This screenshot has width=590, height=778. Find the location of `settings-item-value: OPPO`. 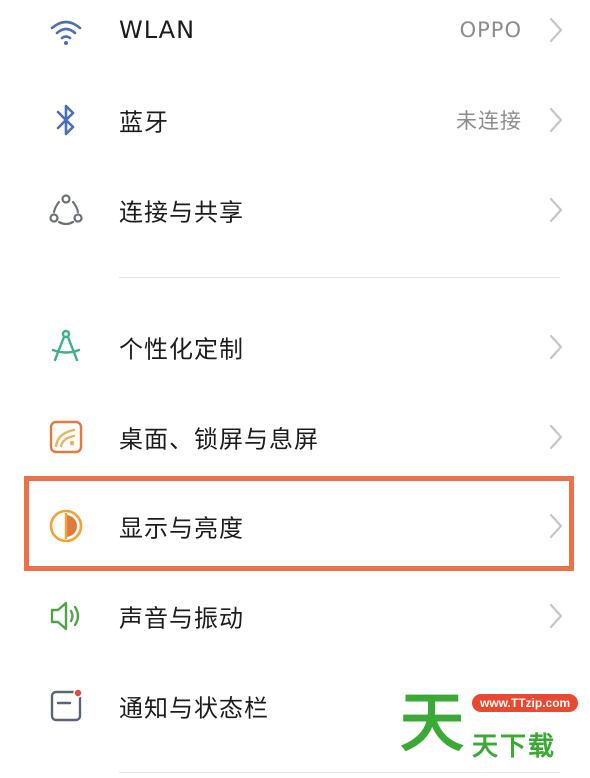

settings-item-value: OPPO is located at coordinates (490, 30).